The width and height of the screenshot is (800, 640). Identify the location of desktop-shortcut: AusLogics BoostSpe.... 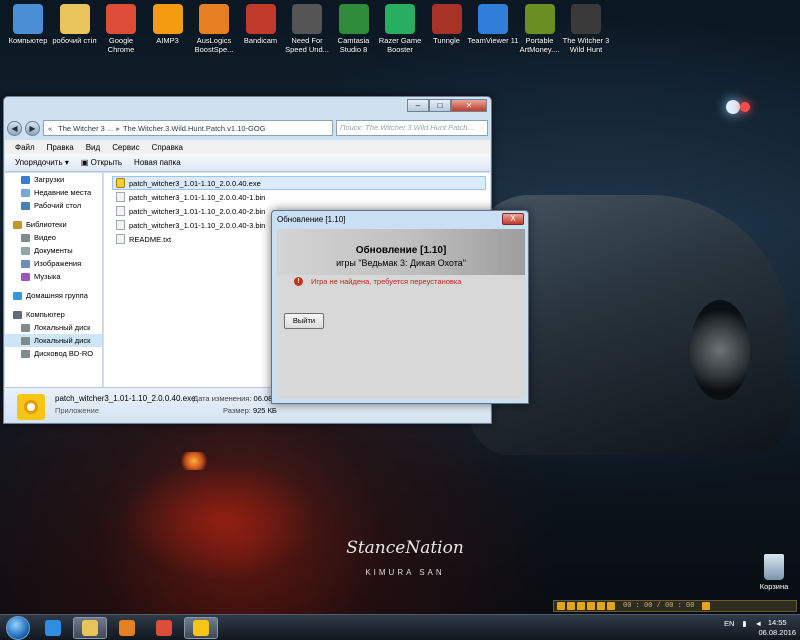
(214, 29).